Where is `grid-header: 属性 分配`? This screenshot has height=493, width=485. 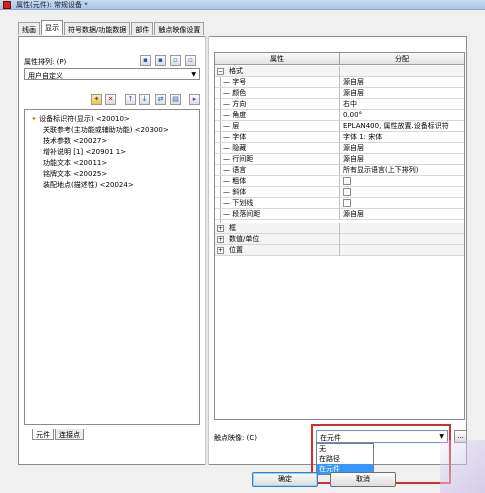
grid-header: 属性 分配 is located at coordinates (339, 59).